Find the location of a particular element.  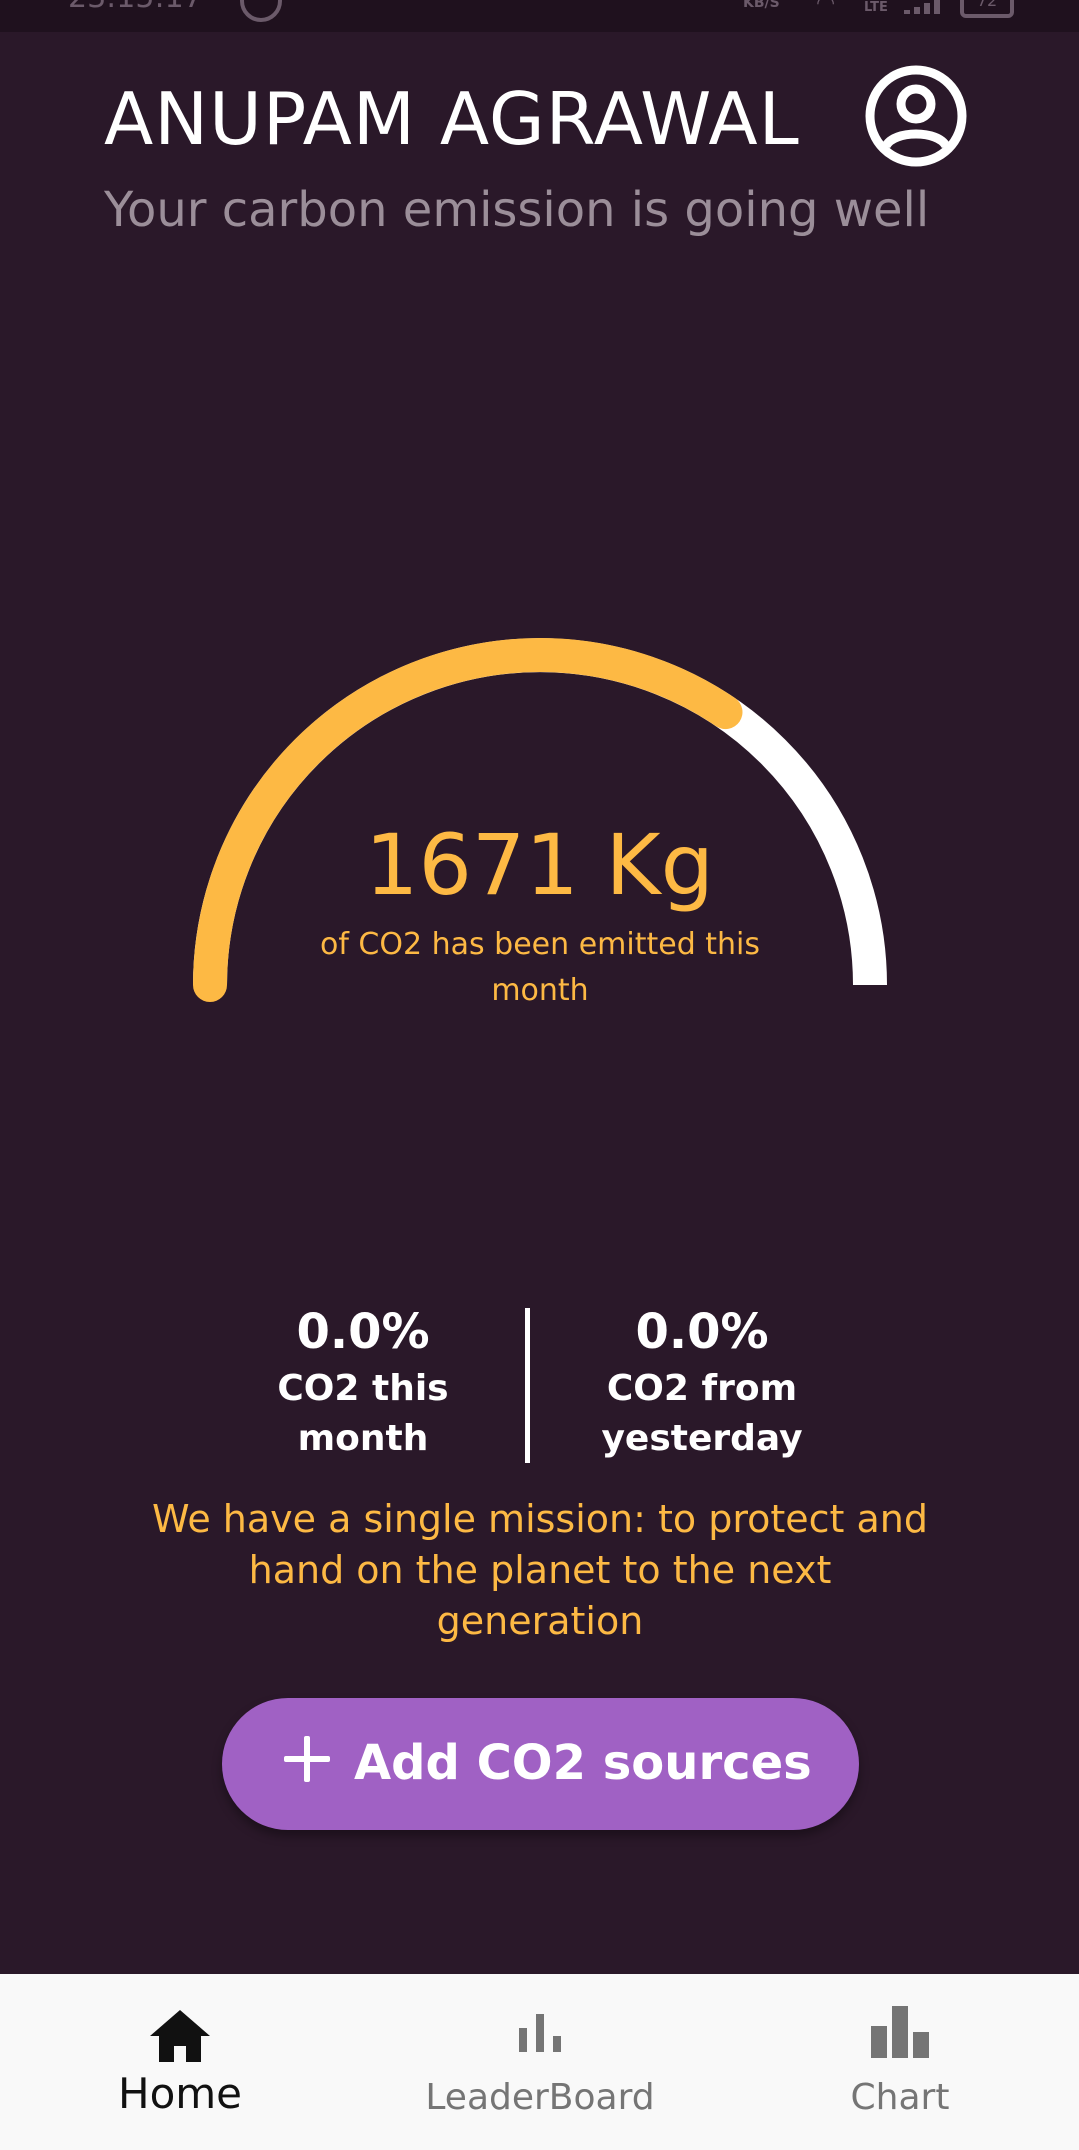

stat-co2-from-yesterday: 0.0% CO2 from yesterday is located at coordinates (702, 1382).